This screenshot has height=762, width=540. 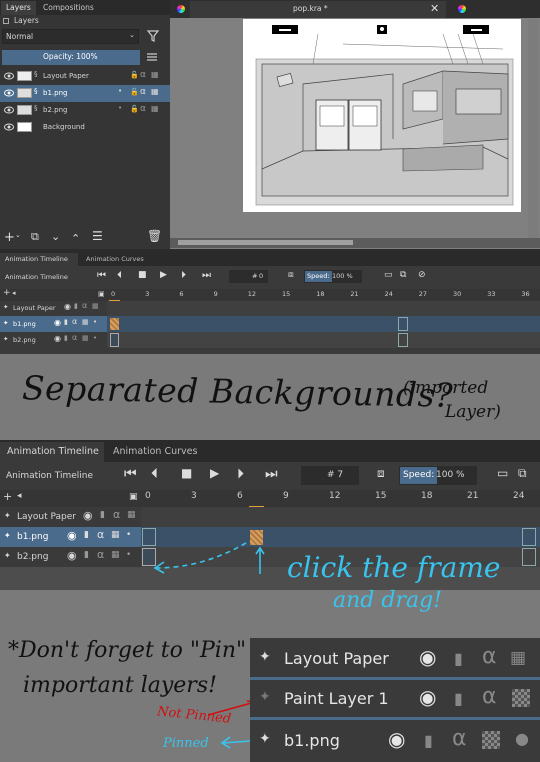 I want to click on docker-float-icon, so click(x=6, y=21).